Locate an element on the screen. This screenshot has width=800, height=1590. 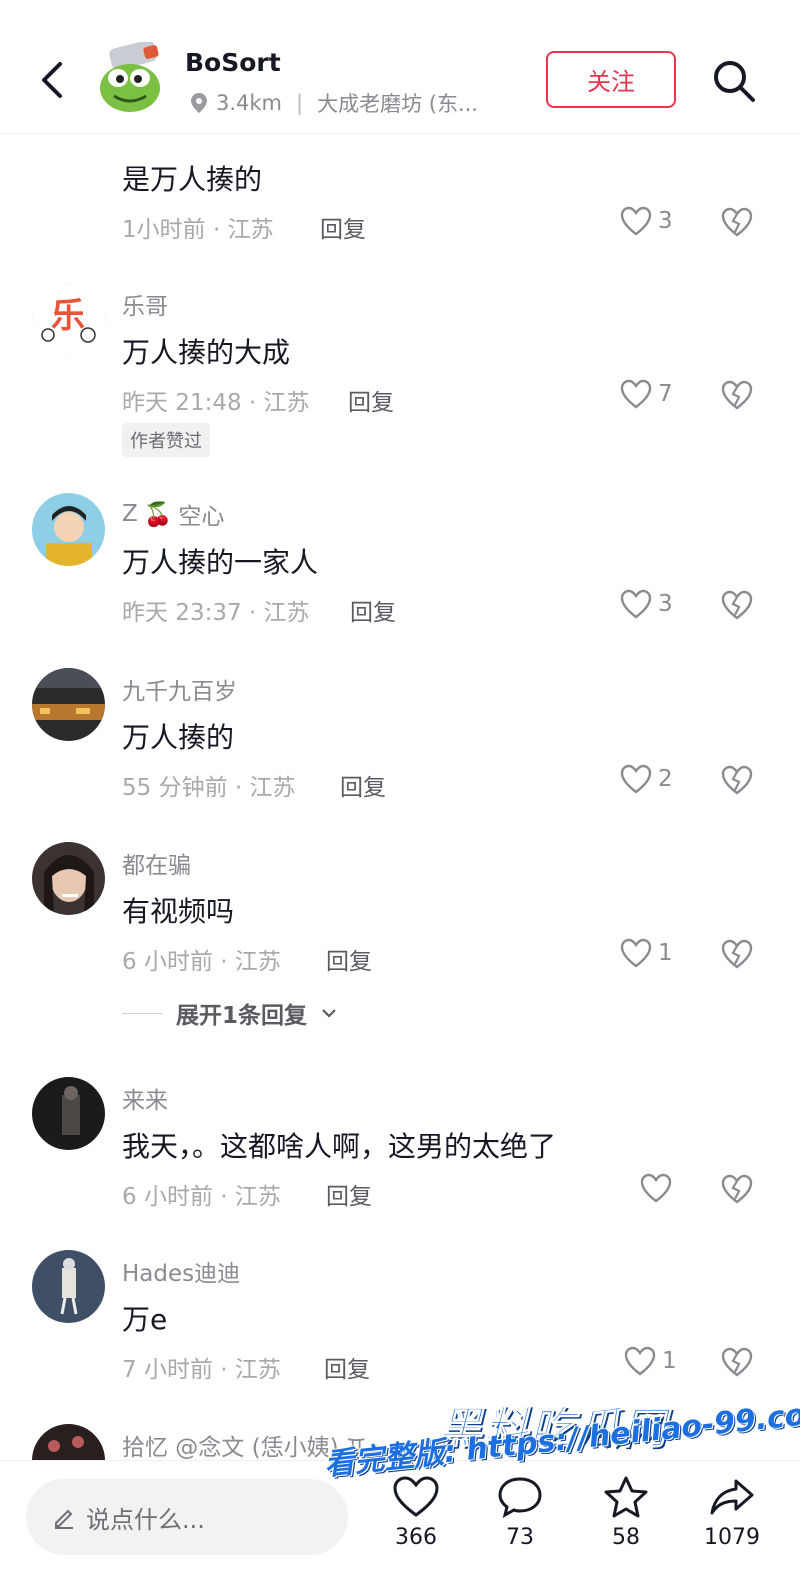
chevron-left-icon is located at coordinates (52, 80).